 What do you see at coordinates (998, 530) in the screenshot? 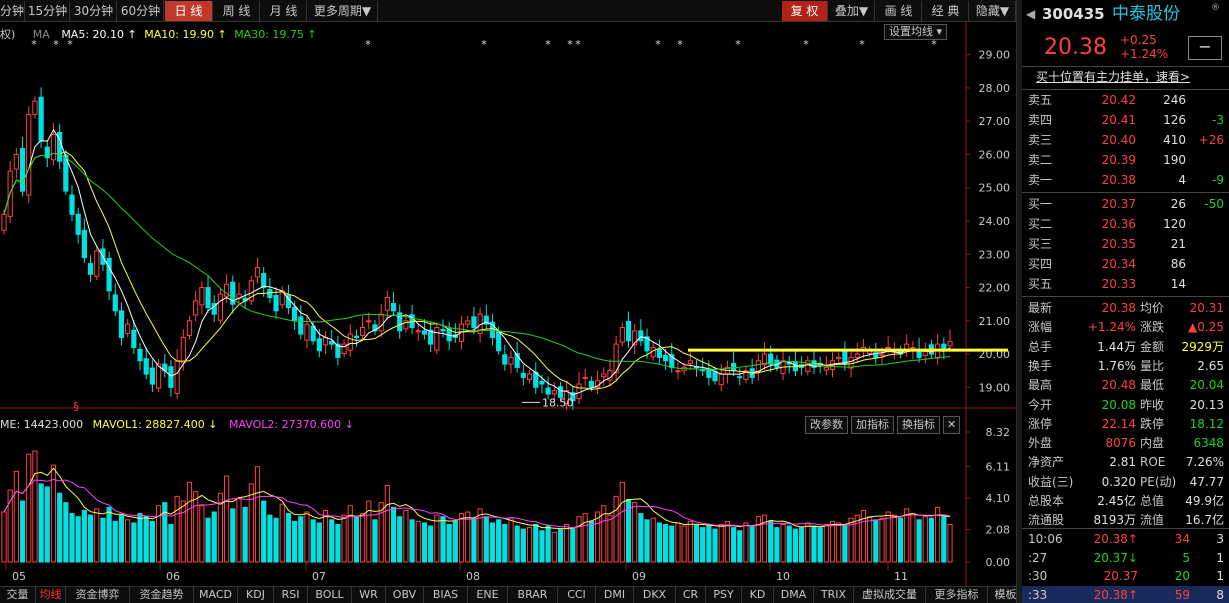
I see `volume-tick-label: 2.08` at bounding box center [998, 530].